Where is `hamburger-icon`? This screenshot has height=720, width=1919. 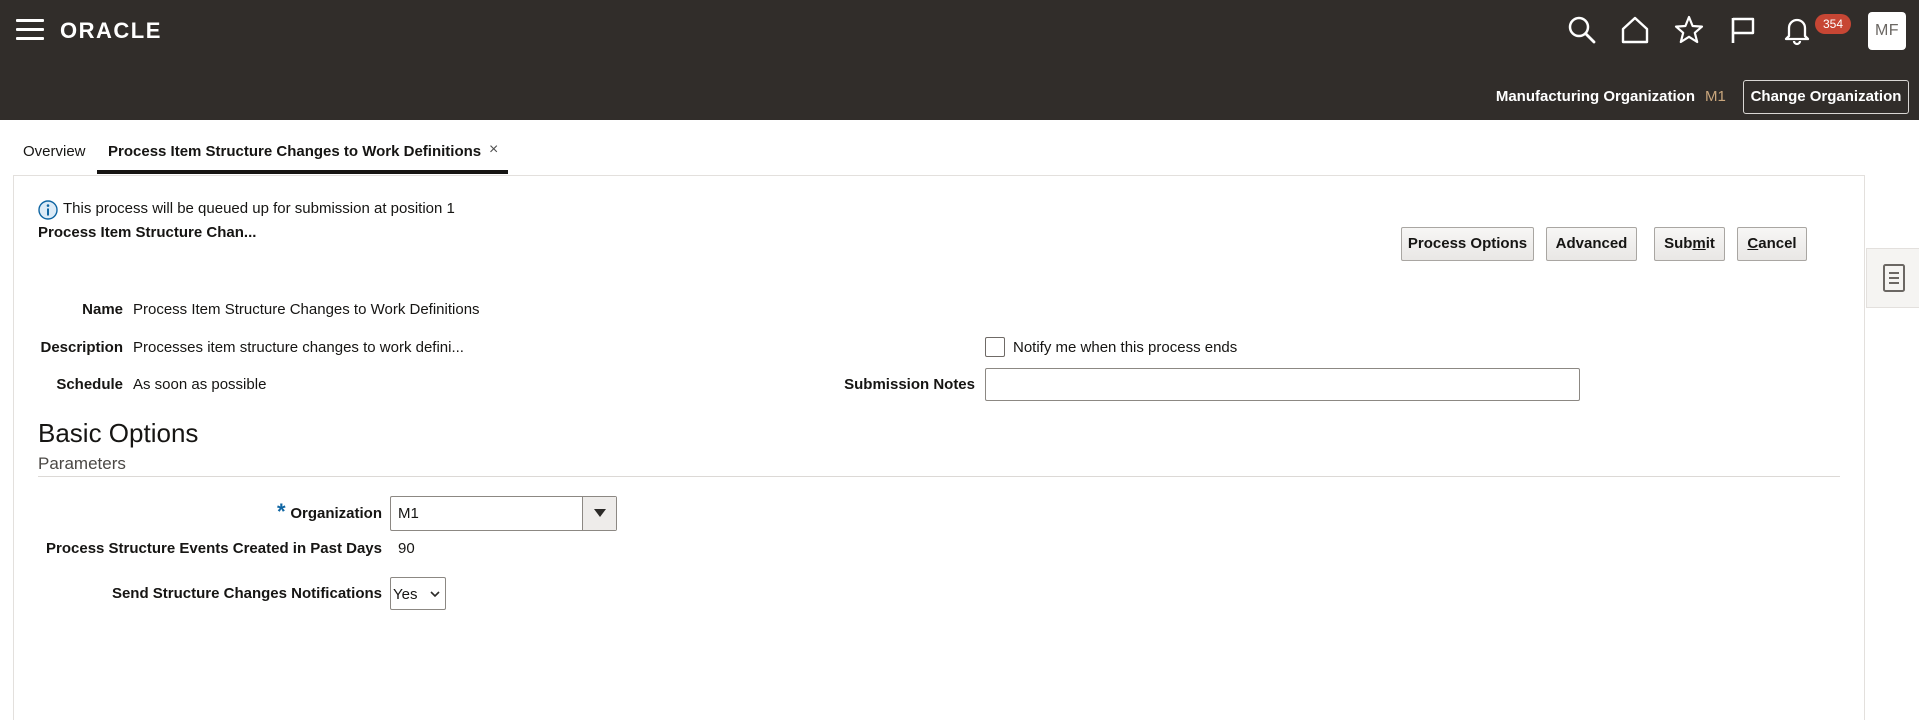
hamburger-icon is located at coordinates (30, 31).